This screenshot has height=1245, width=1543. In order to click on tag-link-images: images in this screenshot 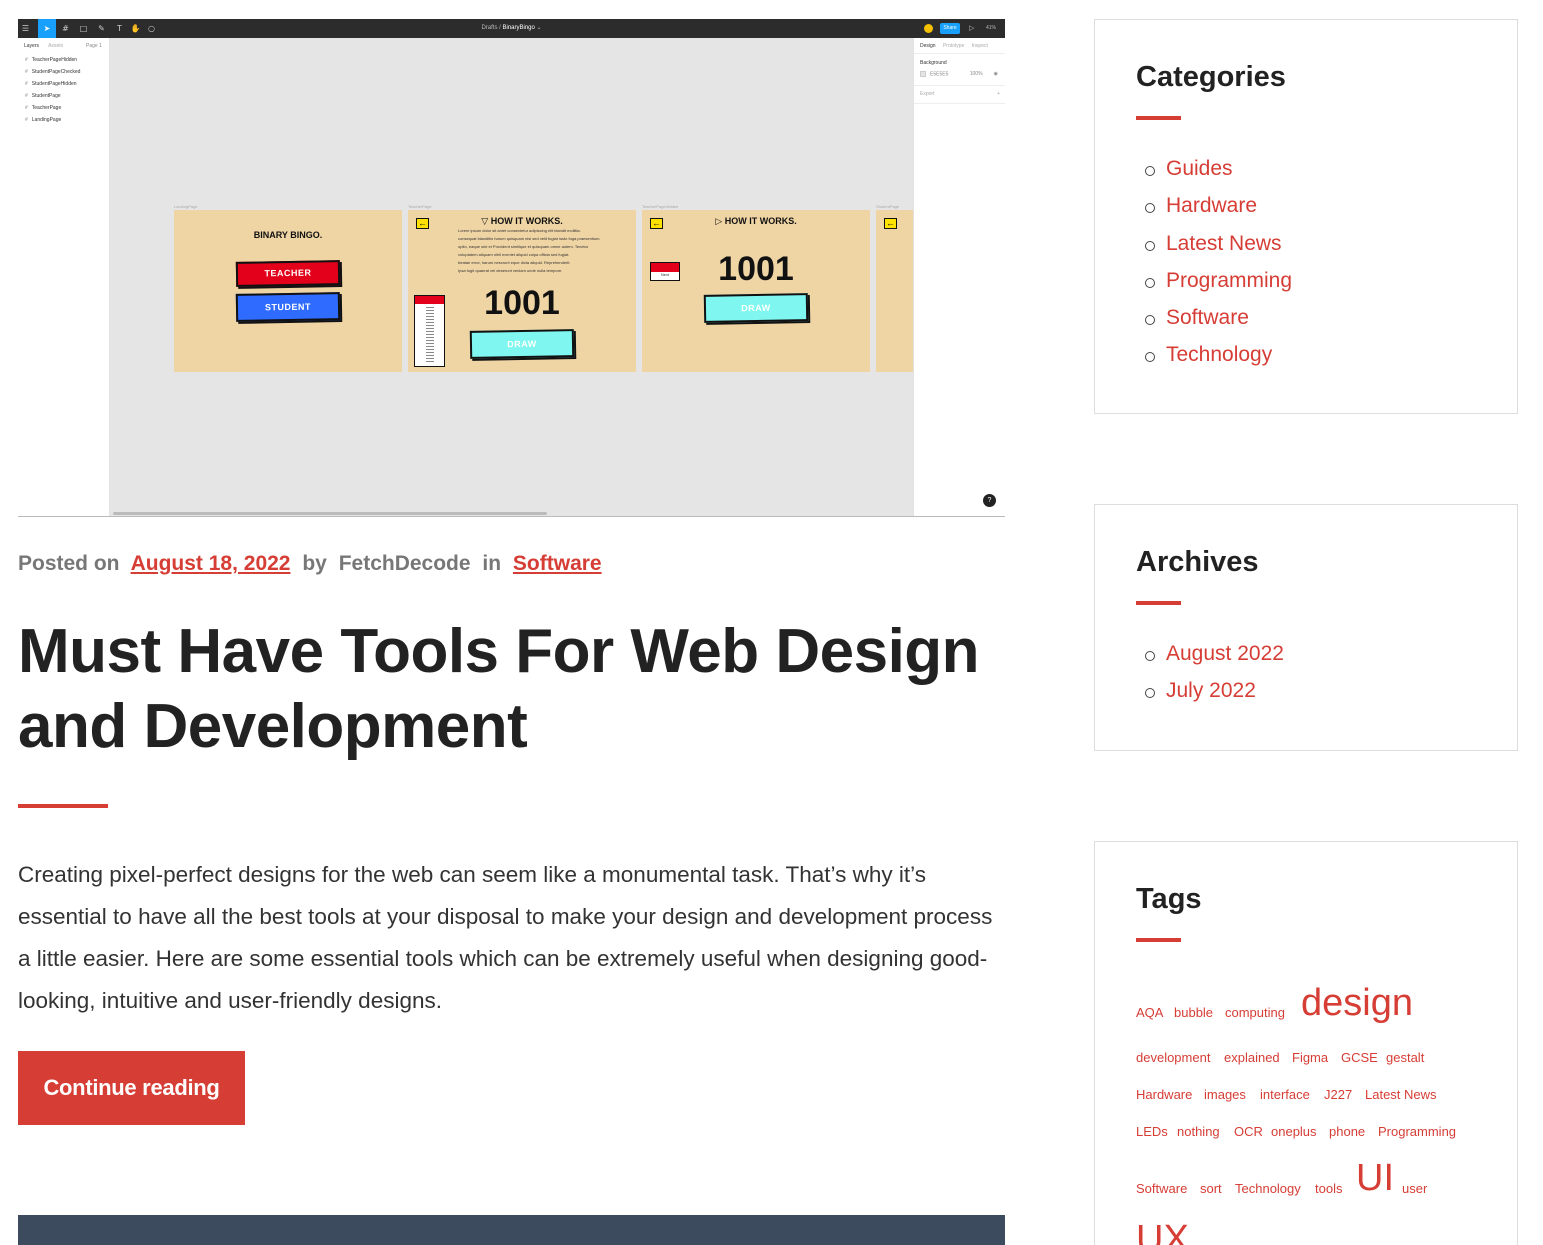, I will do `click(1225, 1094)`.